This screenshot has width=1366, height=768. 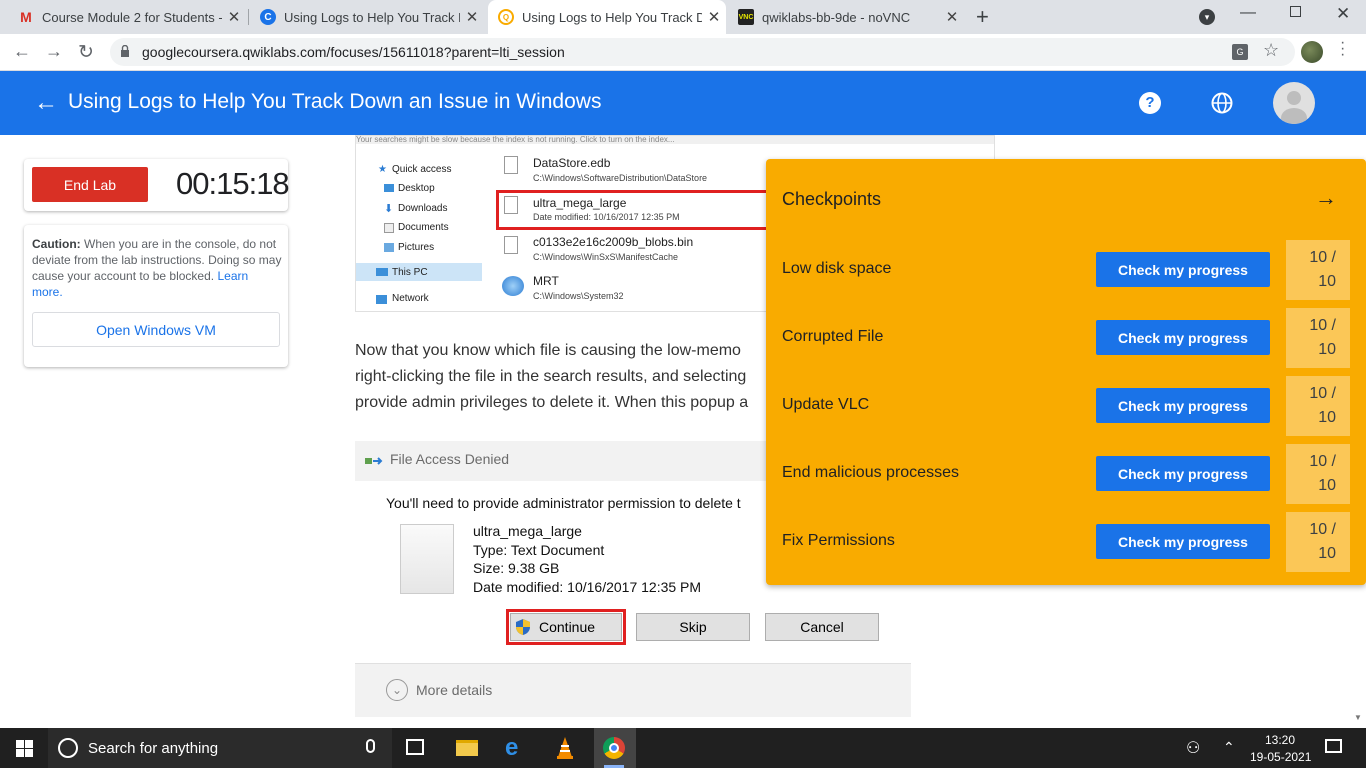 What do you see at coordinates (578, 296) in the screenshot?
I see `file-path: C:\Windows\System32` at bounding box center [578, 296].